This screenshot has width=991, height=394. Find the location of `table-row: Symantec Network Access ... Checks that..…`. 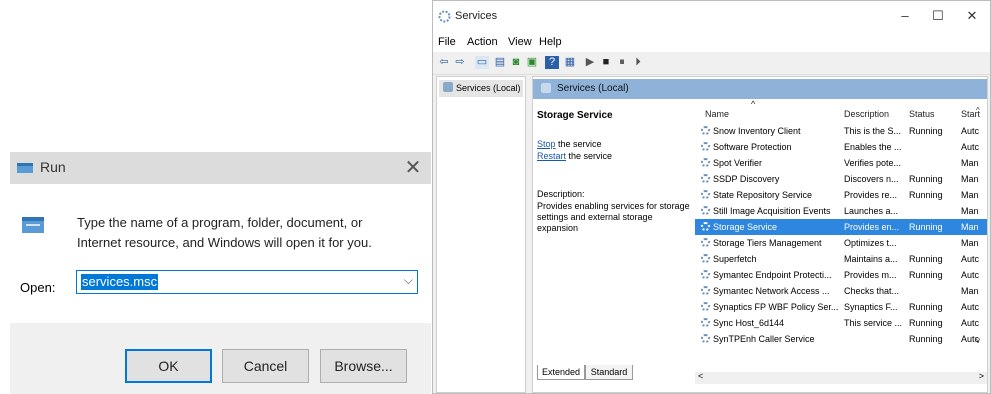

table-row: Symantec Network Access ... Checks that..… is located at coordinates (841, 291).